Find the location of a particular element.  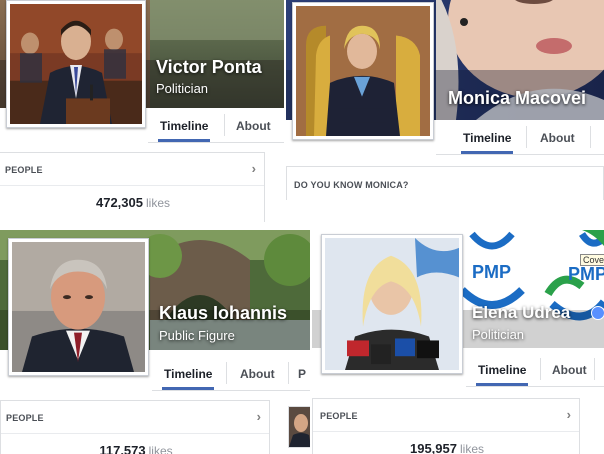

profile-name: Klaus Iohannis is located at coordinates (223, 313).